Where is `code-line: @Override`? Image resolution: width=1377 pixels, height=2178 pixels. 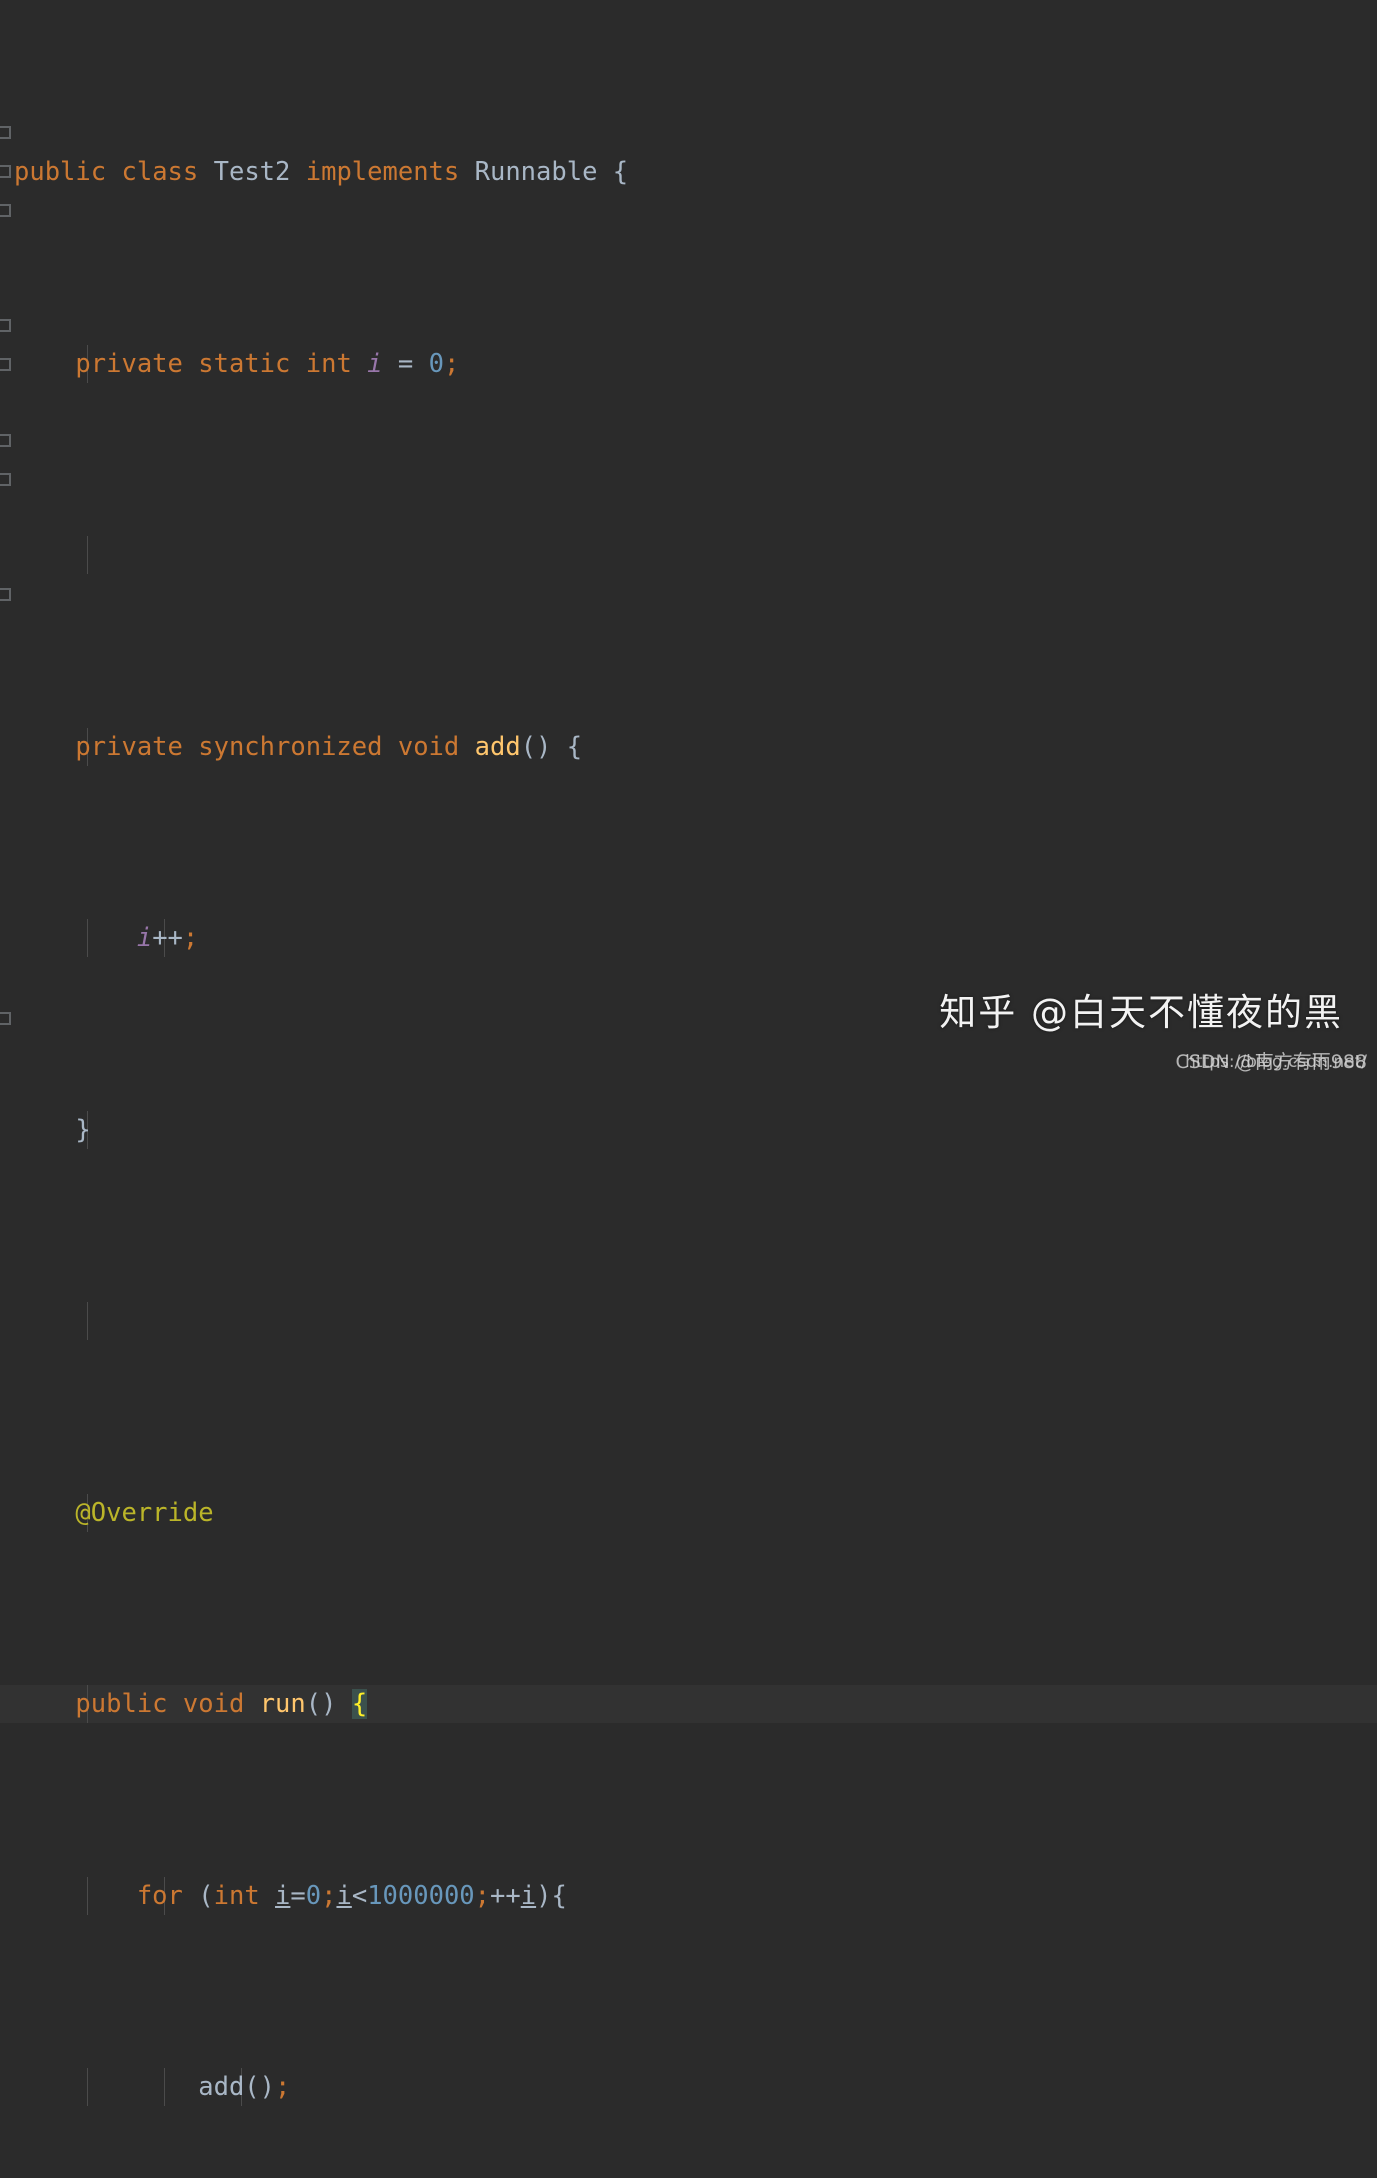
code-line: @Override is located at coordinates (688, 1512).